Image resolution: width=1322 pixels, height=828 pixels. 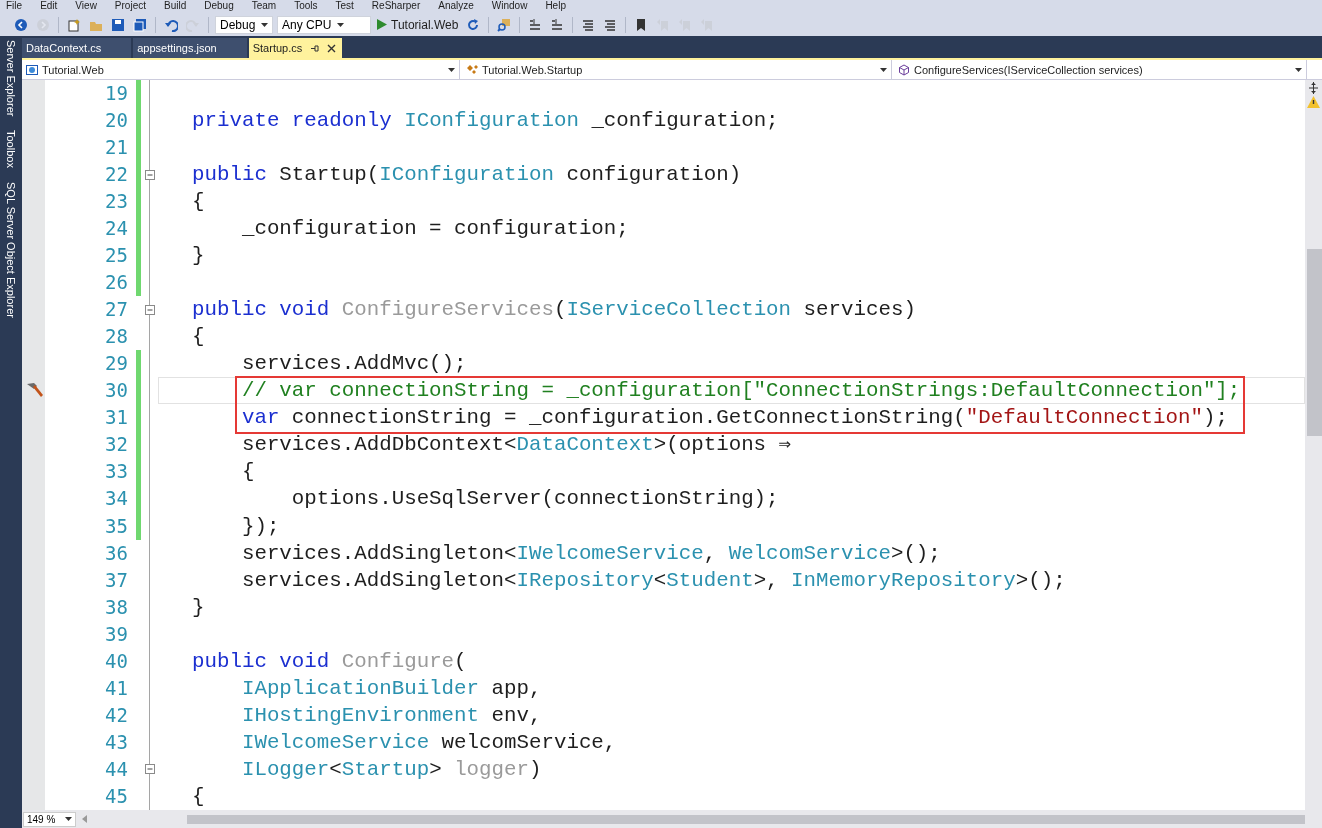 What do you see at coordinates (324, 24) in the screenshot?
I see `dropdown: Any CPU` at bounding box center [324, 24].